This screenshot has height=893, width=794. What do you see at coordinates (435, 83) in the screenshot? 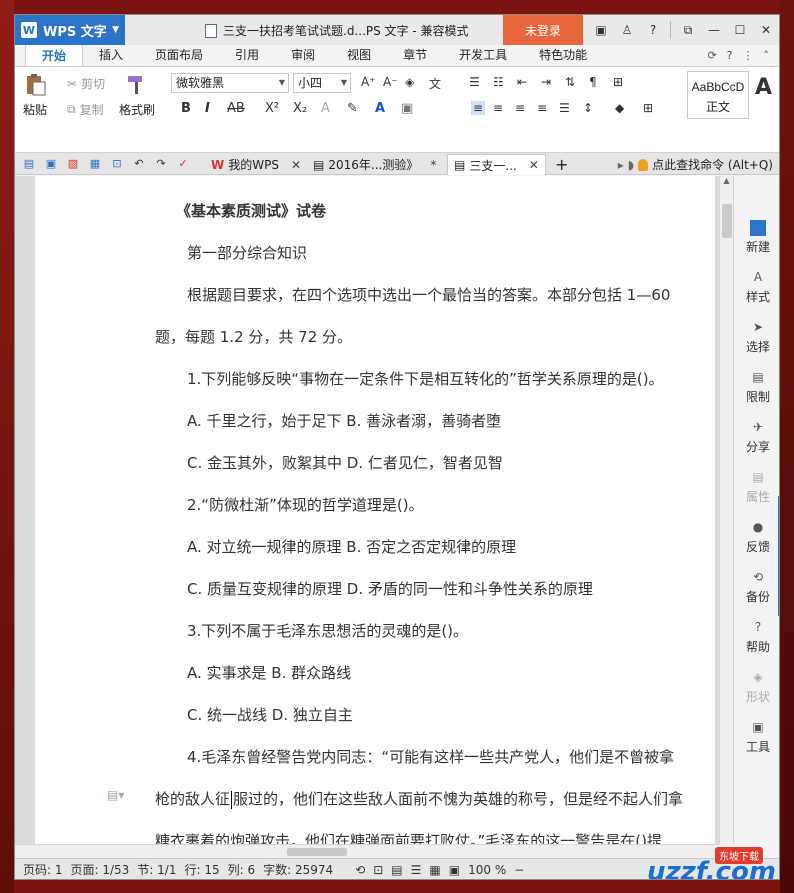
I see `phonetic-guide-icon: 文` at bounding box center [435, 83].